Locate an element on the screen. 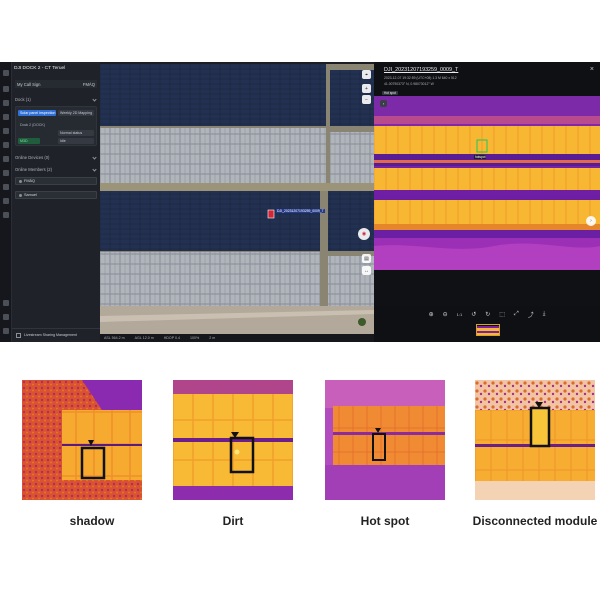  map-icon is located at coordinates (6, 89).